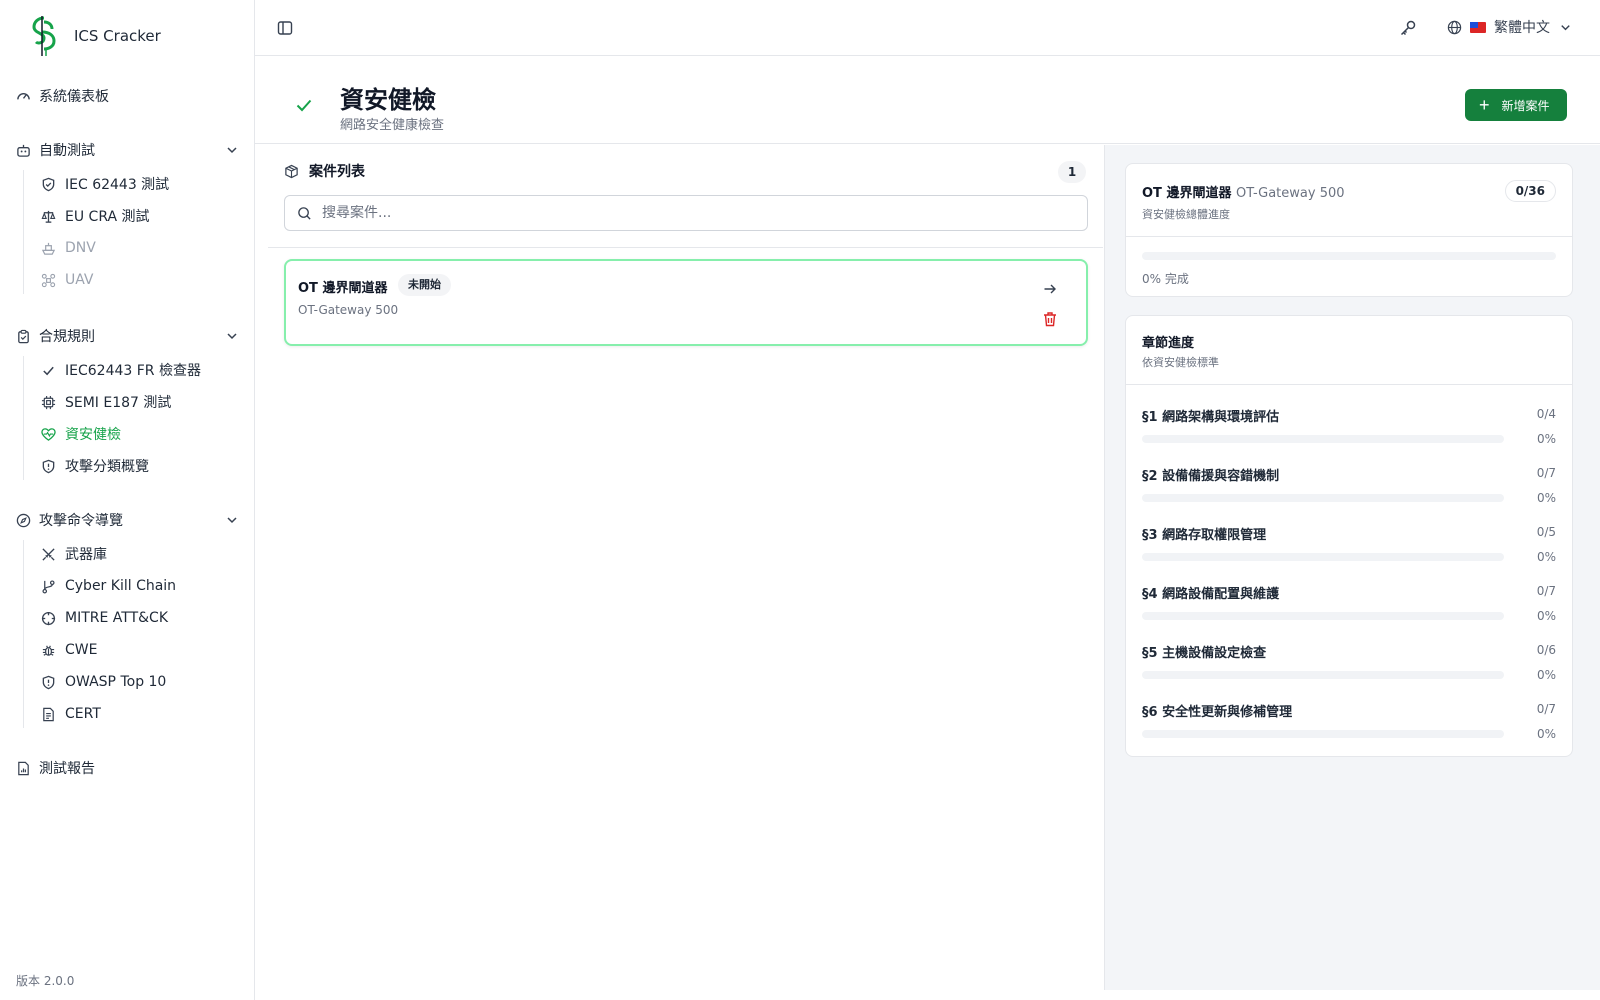 The height and width of the screenshot is (1000, 1600). What do you see at coordinates (1349, 256) in the screenshot?
I see `overall-progress-bar` at bounding box center [1349, 256].